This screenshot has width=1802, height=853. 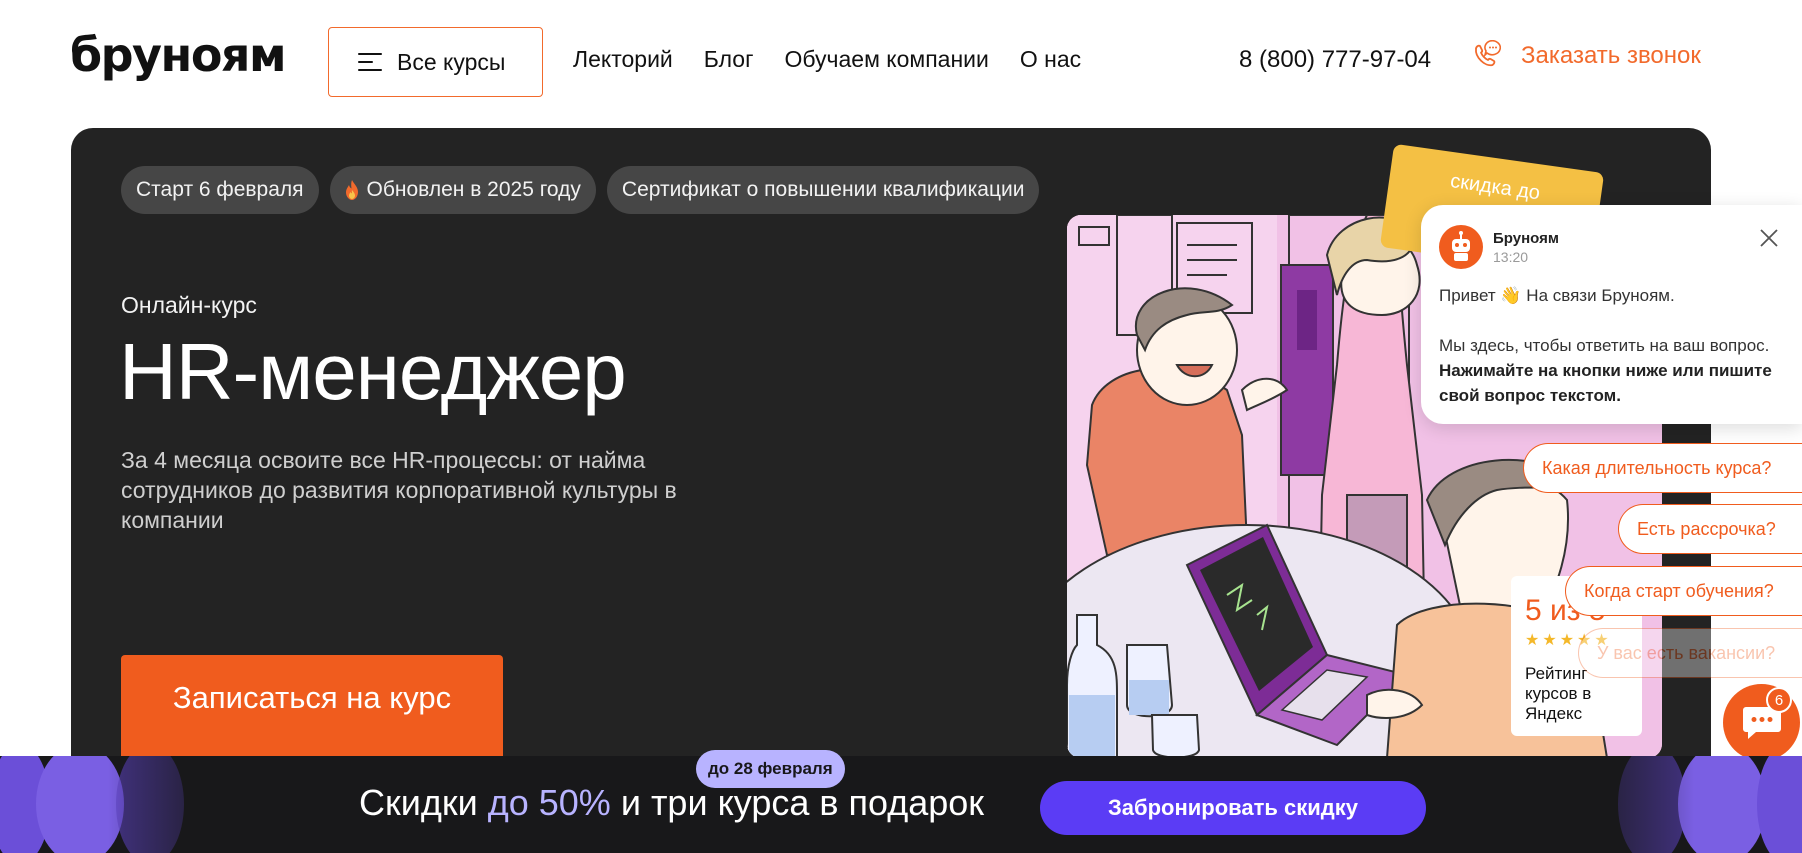 What do you see at coordinates (1050, 59) in the screenshot?
I see `nav-item-about: О нас` at bounding box center [1050, 59].